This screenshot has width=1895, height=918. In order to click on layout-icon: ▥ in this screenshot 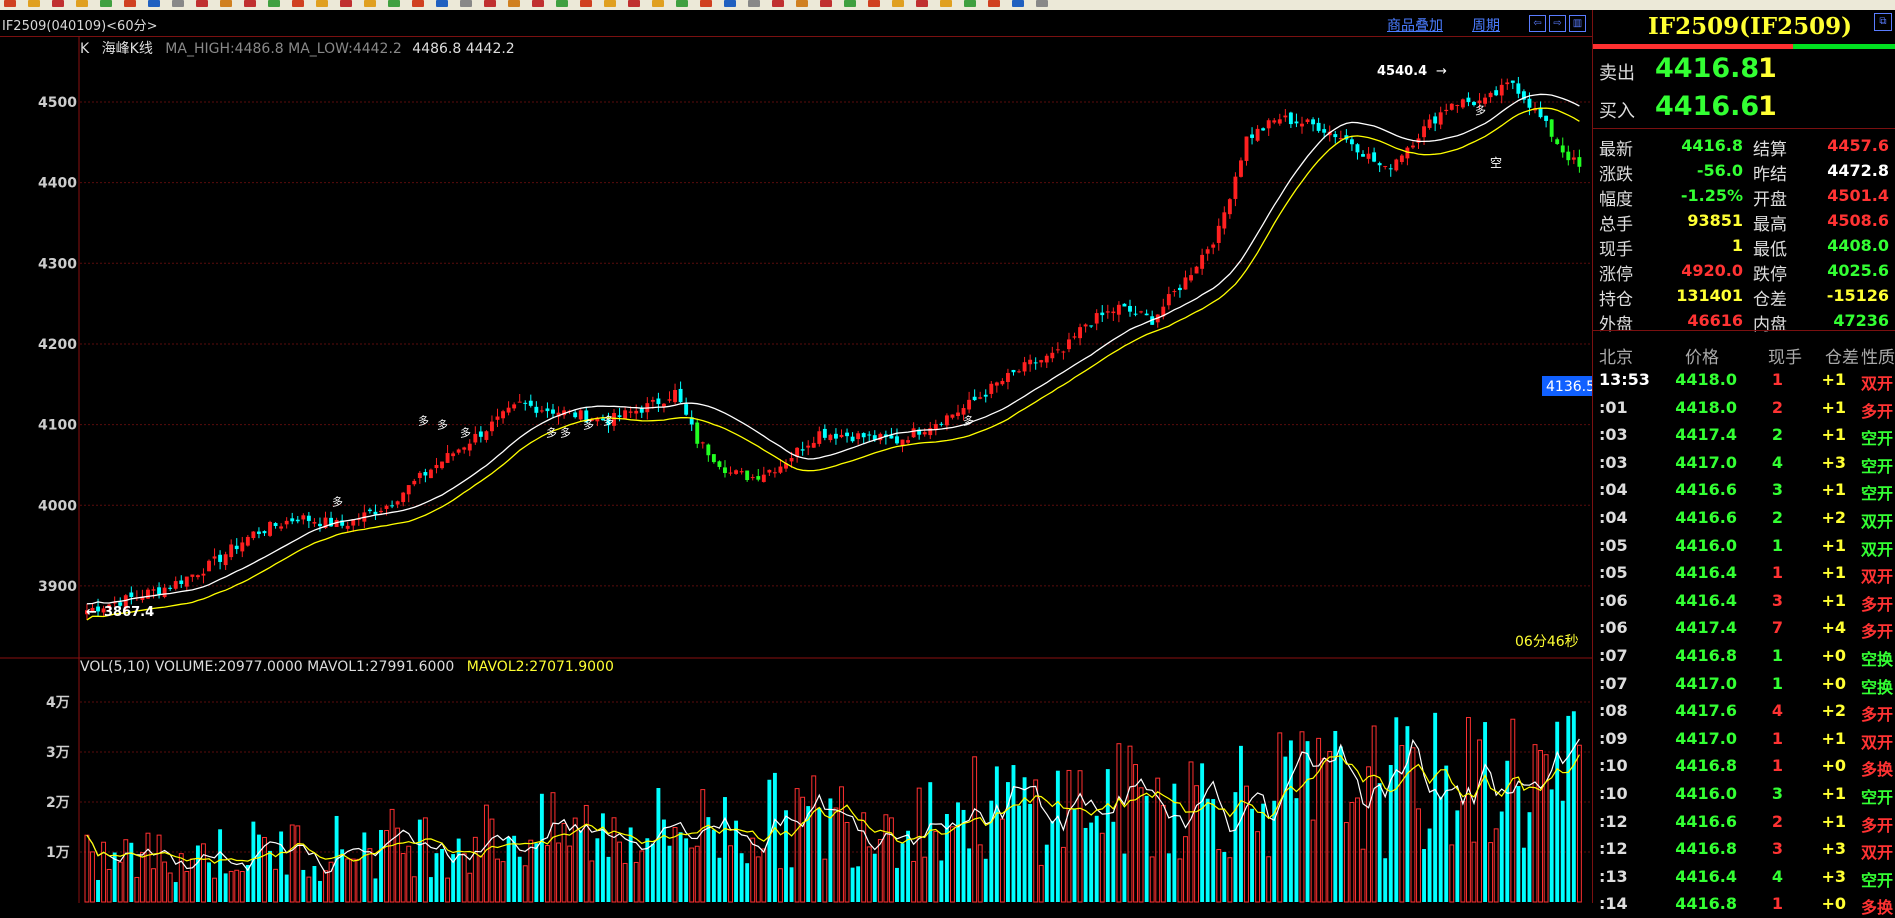, I will do `click(1577, 23)`.